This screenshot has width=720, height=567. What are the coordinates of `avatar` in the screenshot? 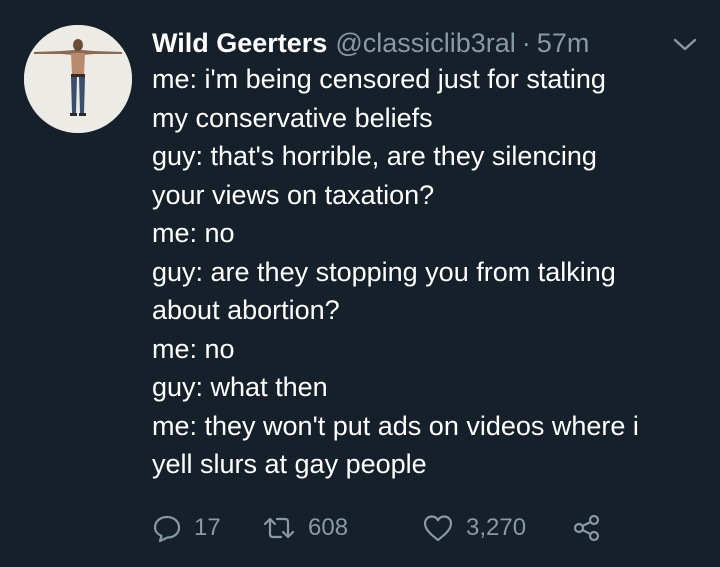 It's located at (78, 79).